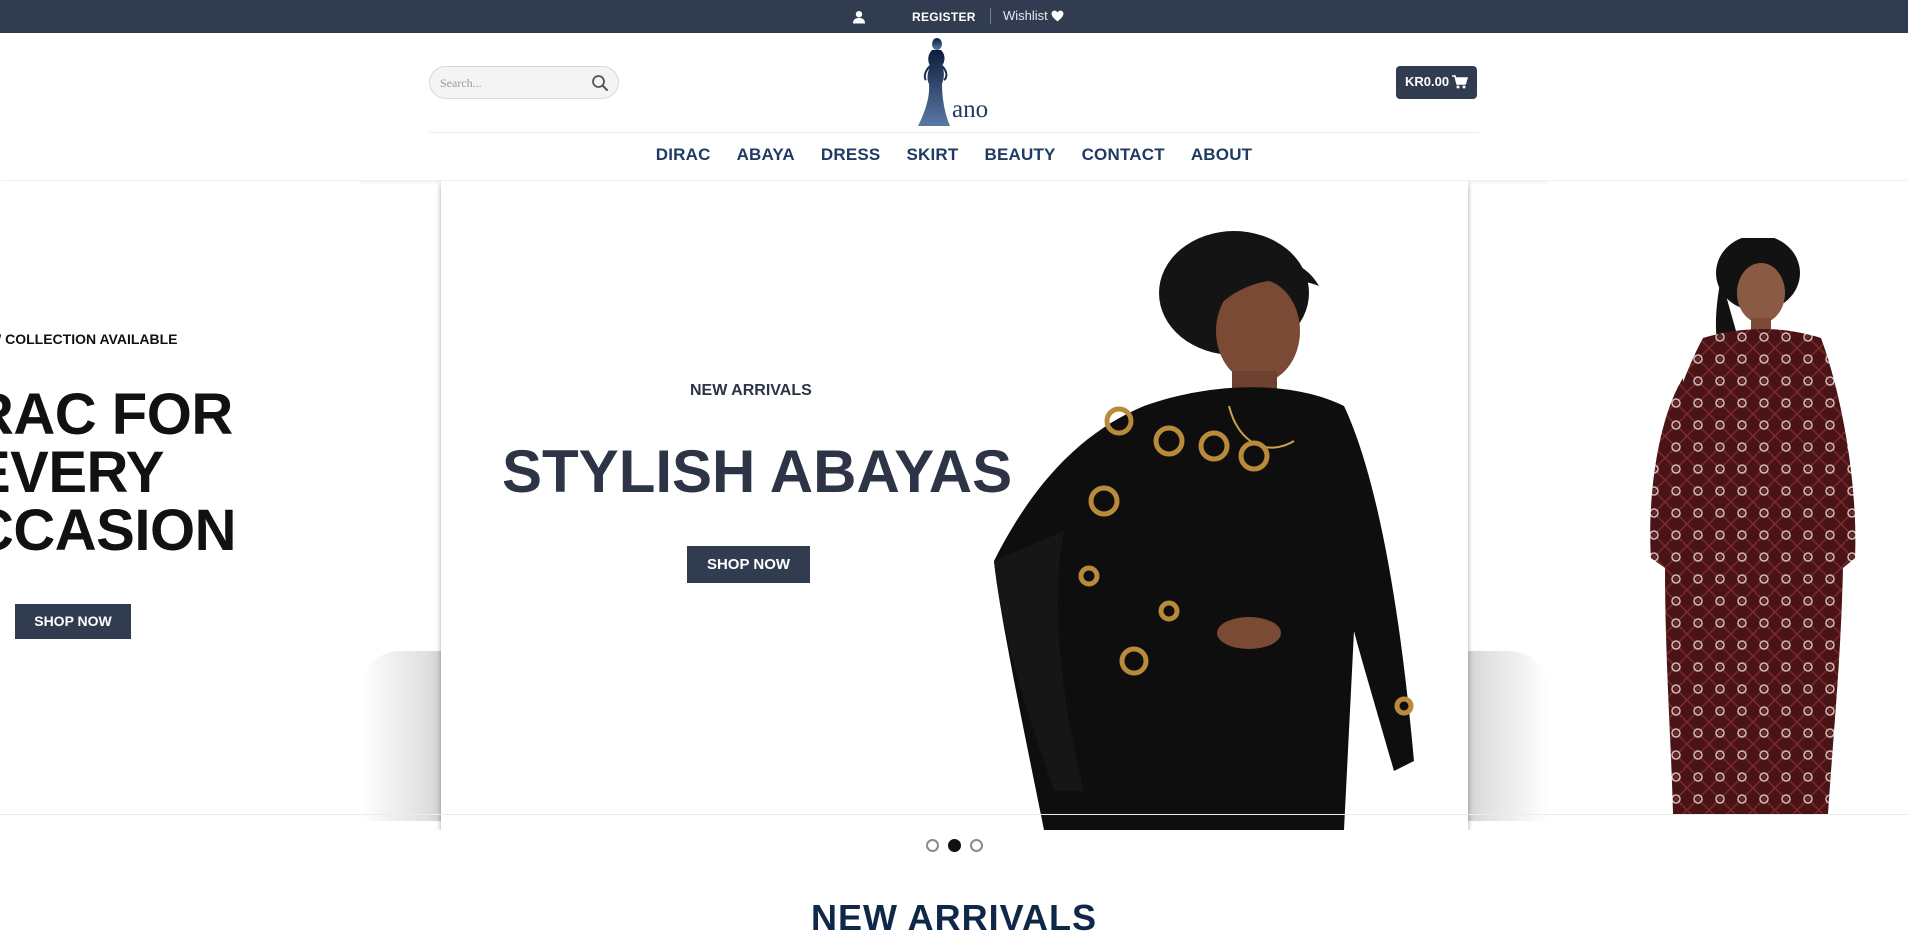 This screenshot has width=1908, height=939. What do you see at coordinates (1025, 15) in the screenshot?
I see `wishlist-label: Wishlist` at bounding box center [1025, 15].